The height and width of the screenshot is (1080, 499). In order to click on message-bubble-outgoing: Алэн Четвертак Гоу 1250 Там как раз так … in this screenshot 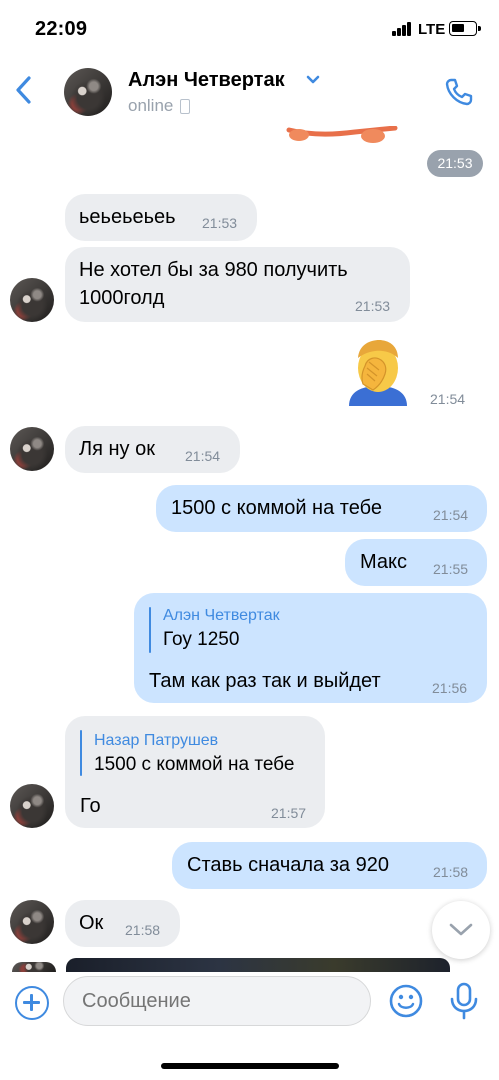, I will do `click(310, 648)`.